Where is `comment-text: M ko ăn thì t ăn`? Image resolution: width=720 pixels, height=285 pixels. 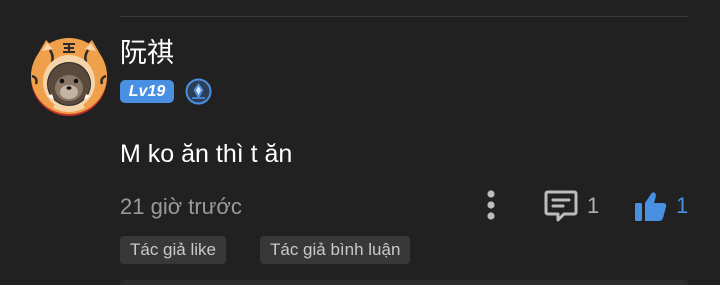
comment-text: M ko ăn thì t ăn is located at coordinates (206, 154).